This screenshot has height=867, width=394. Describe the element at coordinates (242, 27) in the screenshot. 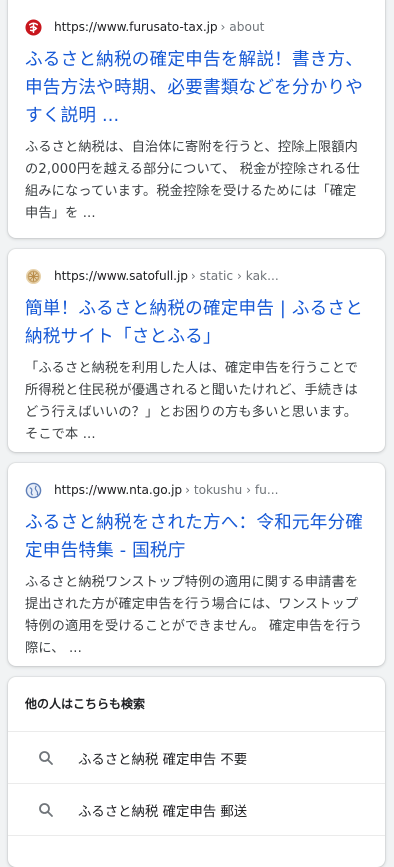

I see `result-path: › about` at that location.